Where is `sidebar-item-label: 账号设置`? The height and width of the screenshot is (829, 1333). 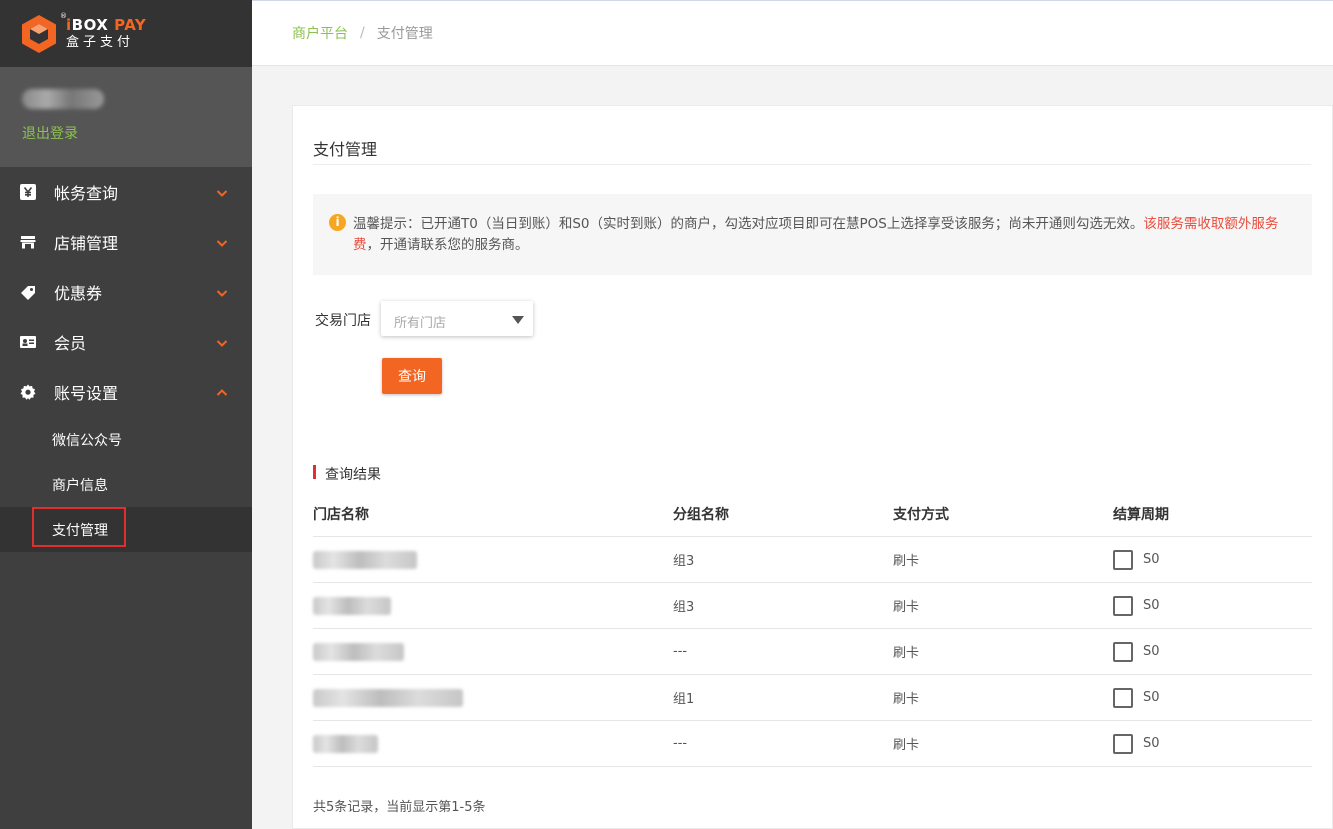
sidebar-item-label: 账号设置 is located at coordinates (86, 393).